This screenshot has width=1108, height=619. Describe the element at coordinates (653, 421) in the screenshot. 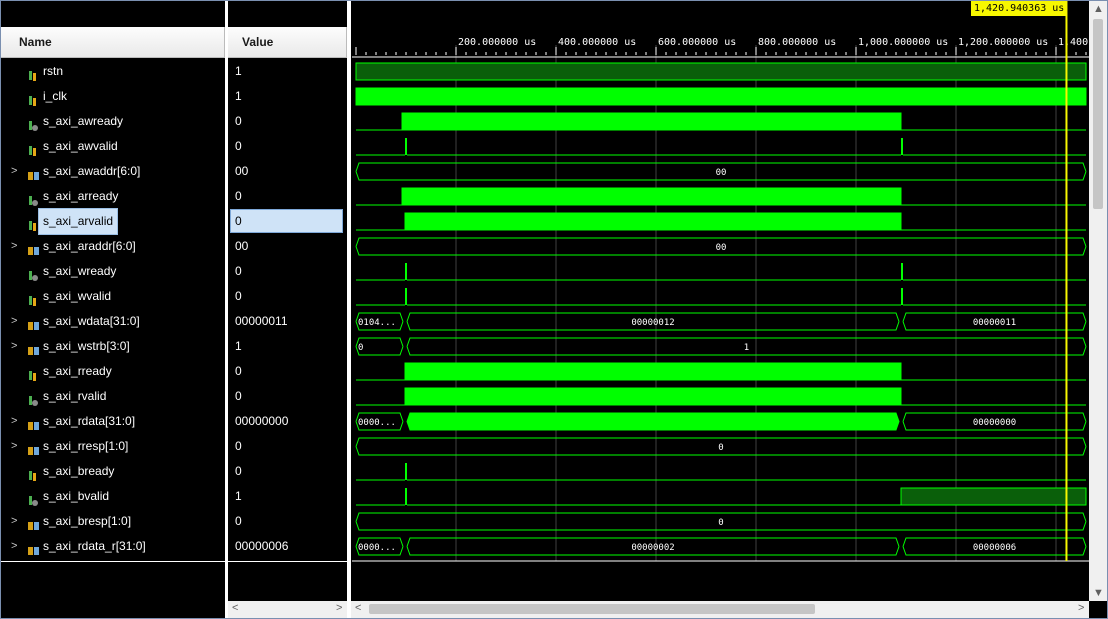

I see `bus-segment` at that location.